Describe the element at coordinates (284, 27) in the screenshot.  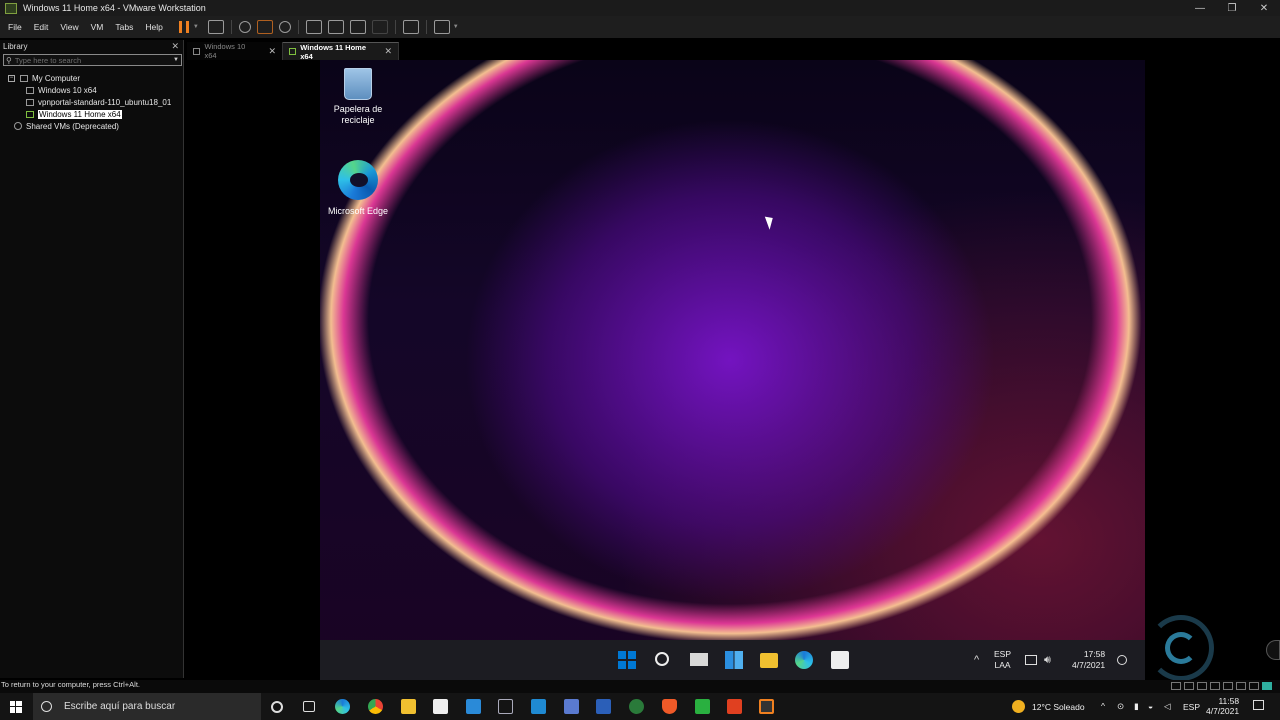
I see `snapshot-manager-icon` at that location.